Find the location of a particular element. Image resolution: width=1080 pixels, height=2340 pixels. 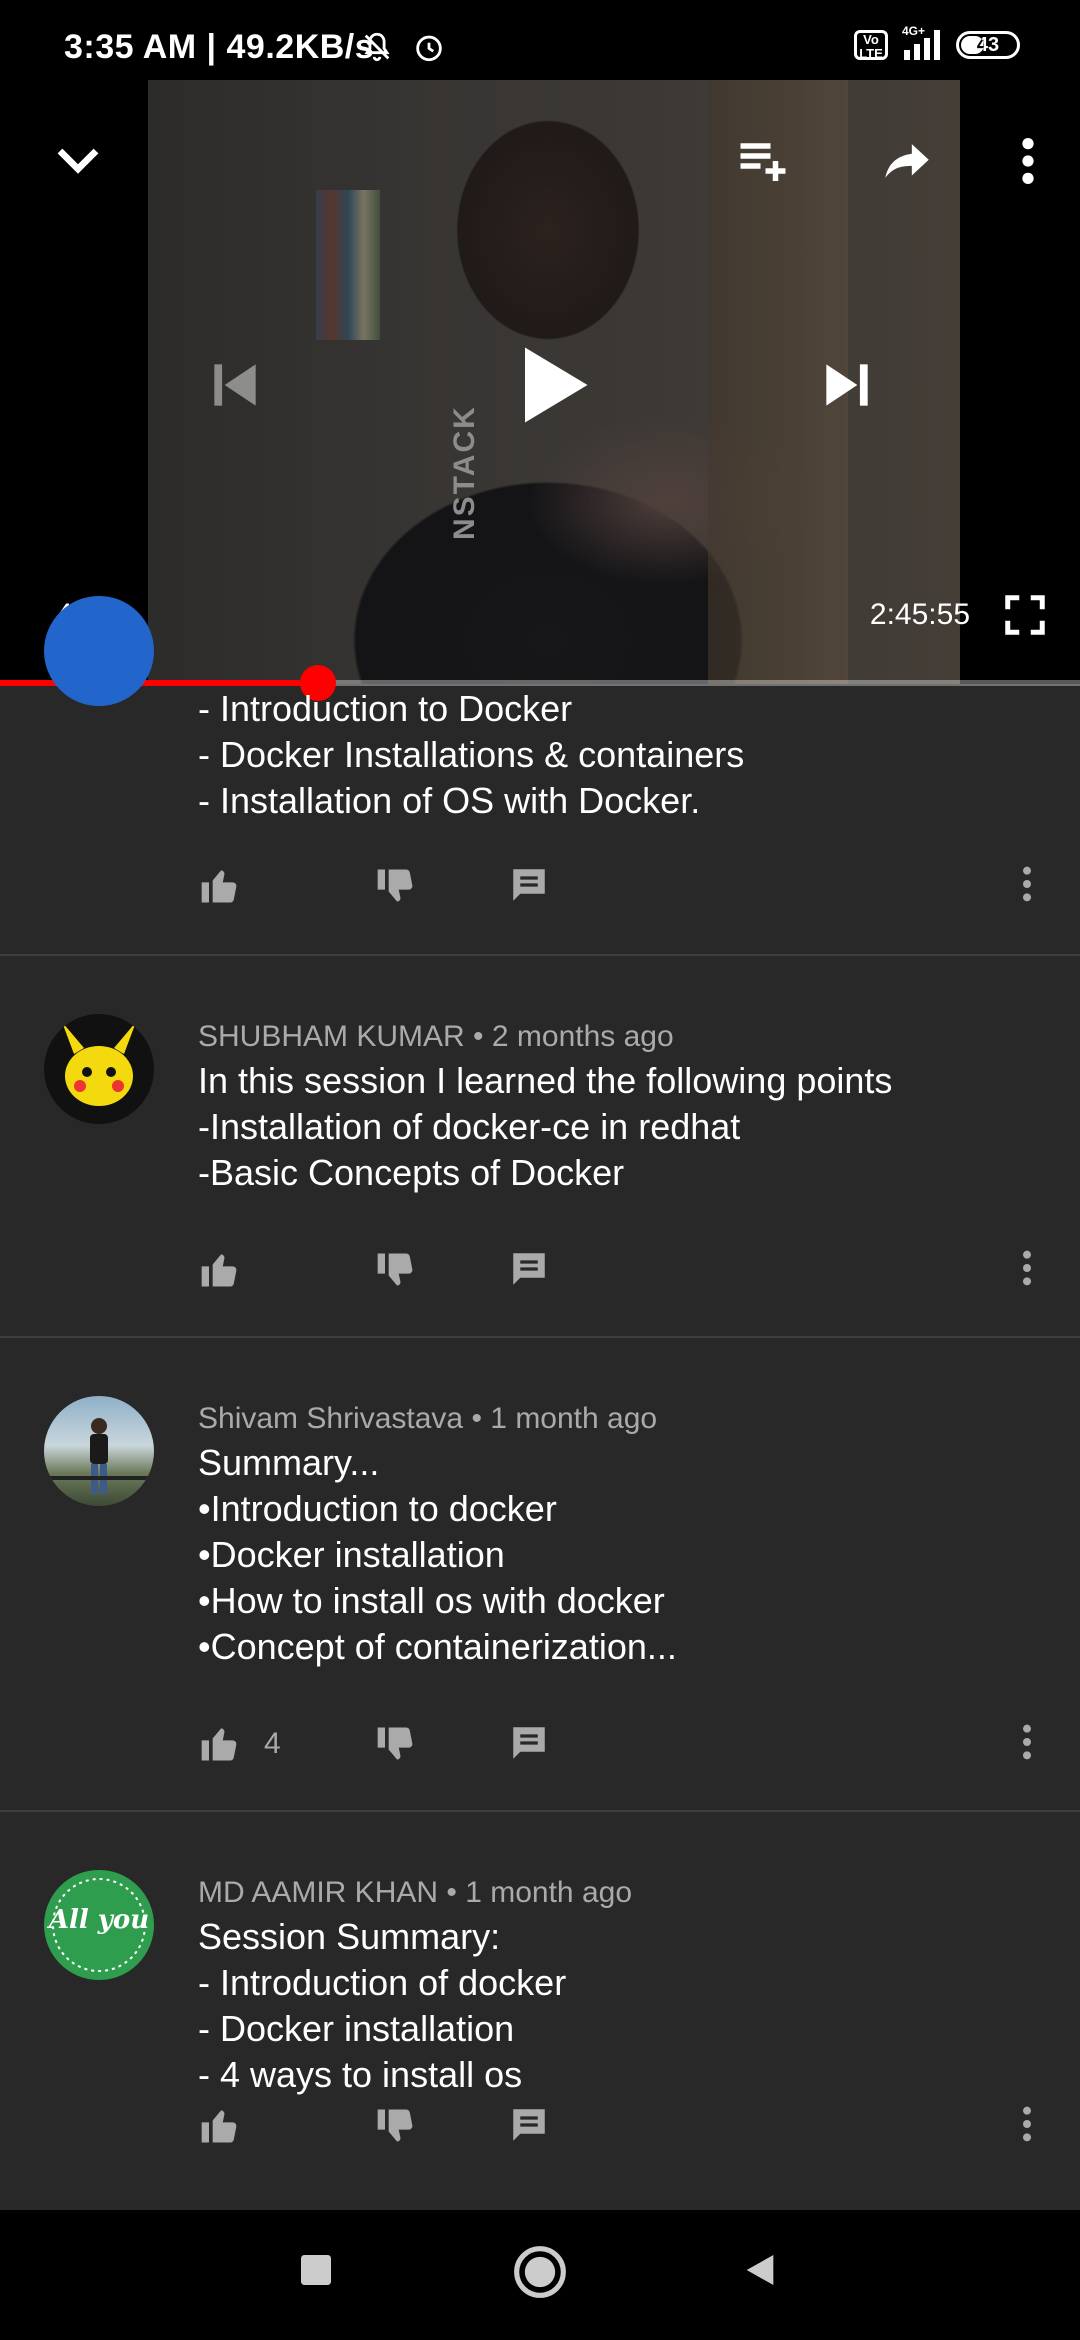

person-avatar-image is located at coordinates (99, 1456).